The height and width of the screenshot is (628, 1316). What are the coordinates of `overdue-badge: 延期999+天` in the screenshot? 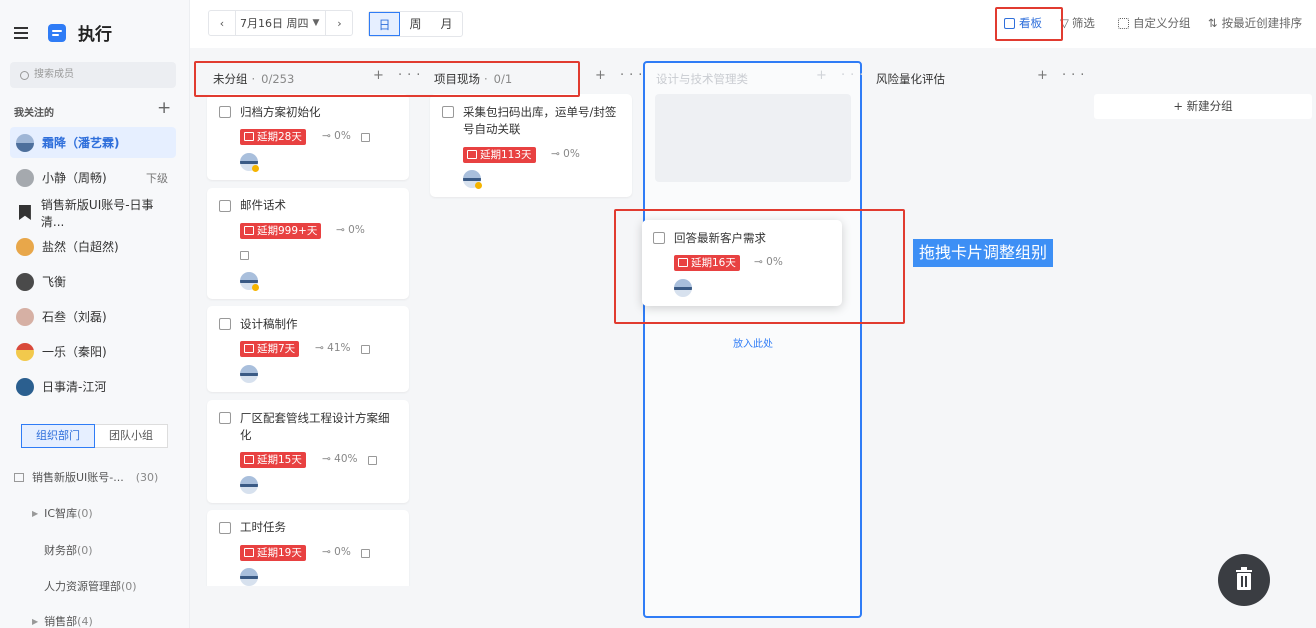 It's located at (281, 231).